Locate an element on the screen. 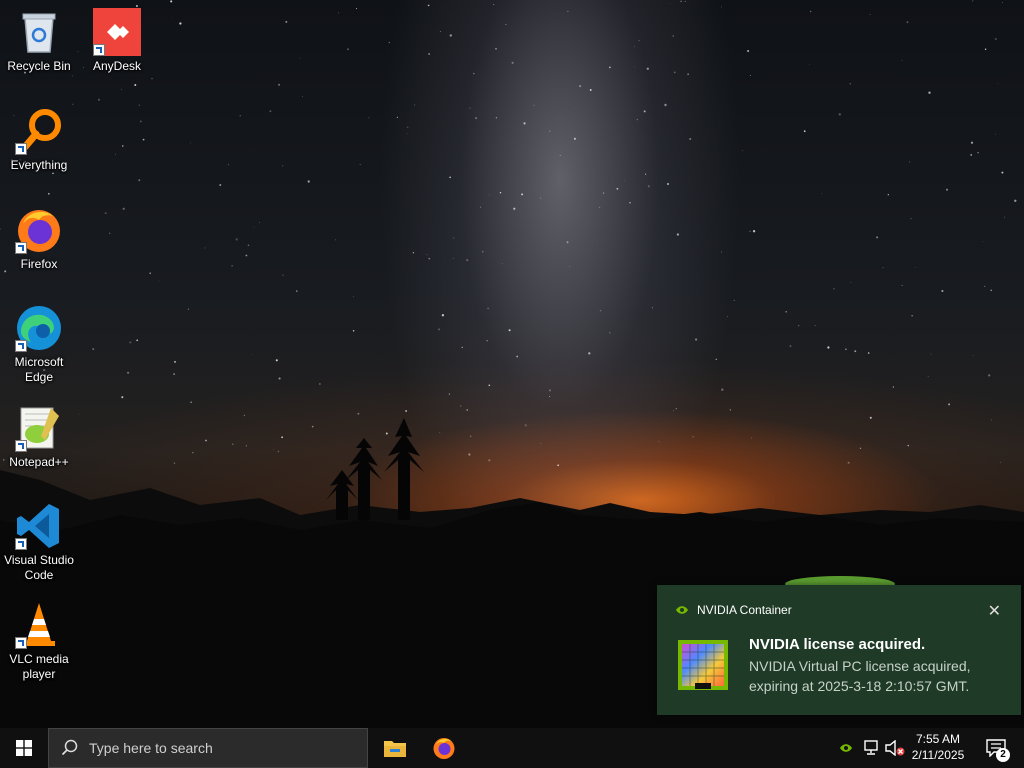  shortcut-arrow-icon is located at coordinates (99, 50).